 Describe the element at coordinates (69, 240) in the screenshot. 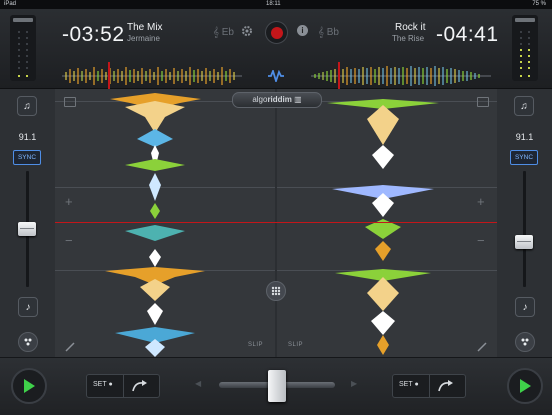

I see `left-zoom-out-button: −` at that location.